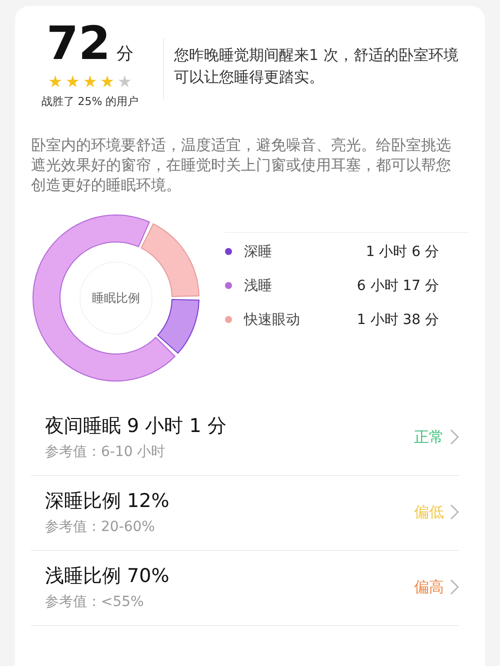  I want to click on status-label: 偏低, so click(429, 512).